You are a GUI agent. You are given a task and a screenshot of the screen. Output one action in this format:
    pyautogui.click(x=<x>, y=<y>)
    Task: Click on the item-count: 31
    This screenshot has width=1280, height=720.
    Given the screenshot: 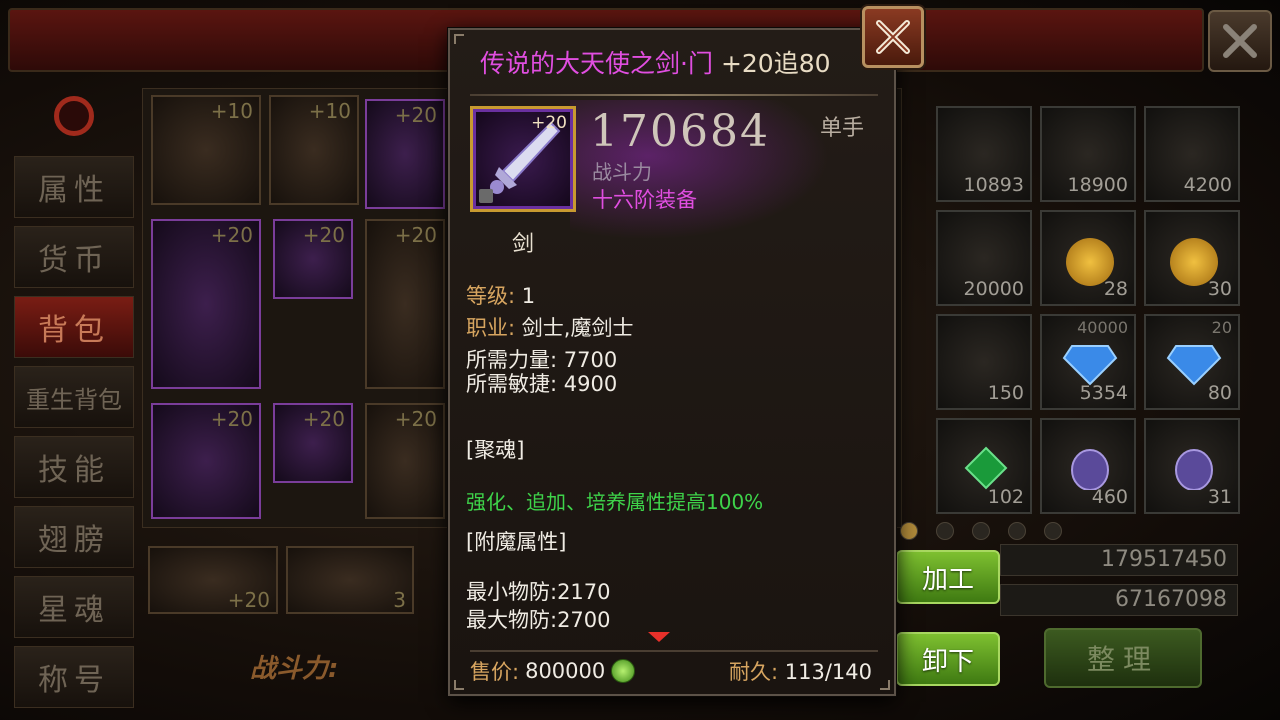 What is the action you would take?
    pyautogui.click(x=1219, y=497)
    